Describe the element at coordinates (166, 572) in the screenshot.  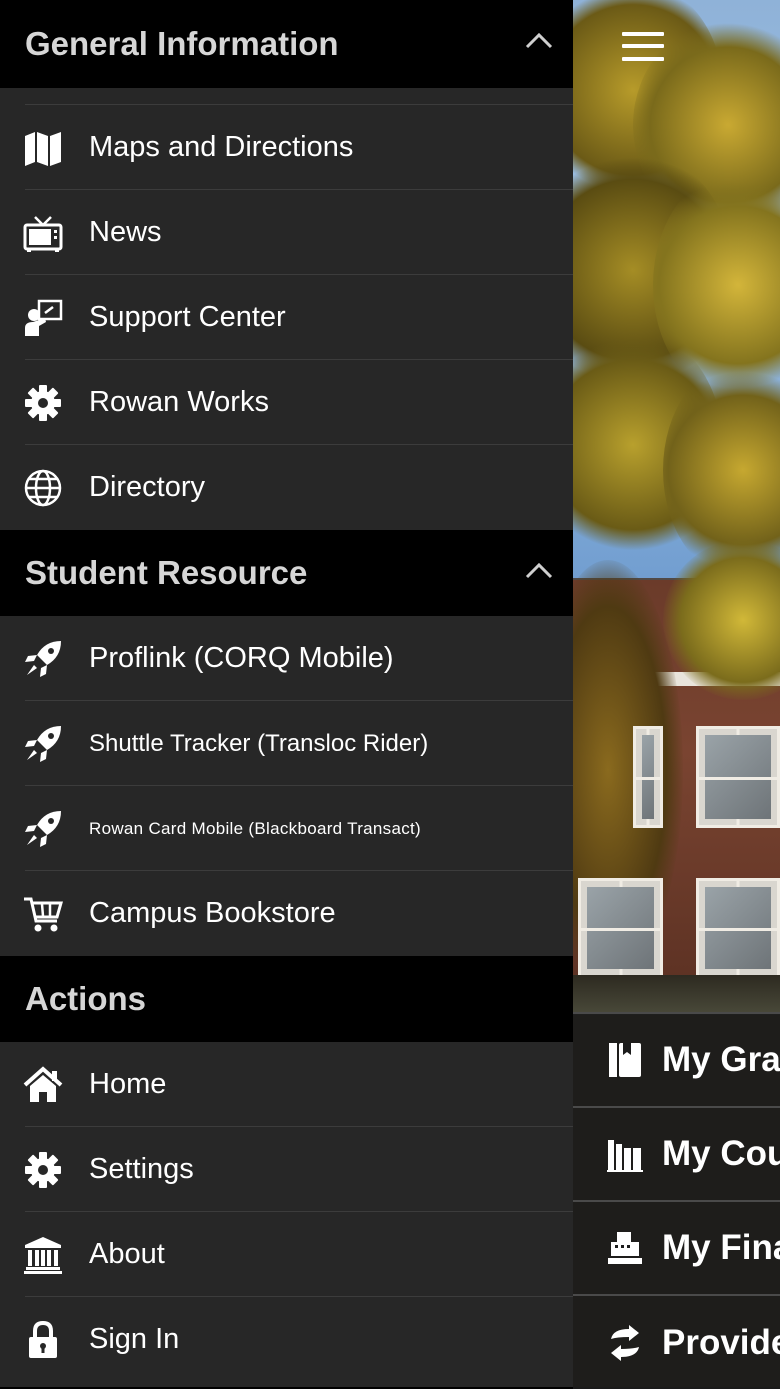
I see `section-title: Student Resource` at that location.